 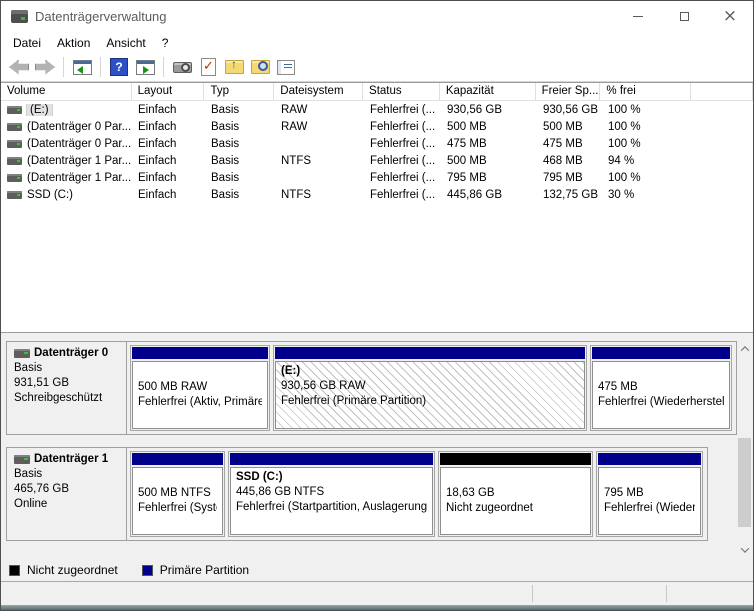 What do you see at coordinates (45, 67) in the screenshot?
I see `forward-icon` at bounding box center [45, 67].